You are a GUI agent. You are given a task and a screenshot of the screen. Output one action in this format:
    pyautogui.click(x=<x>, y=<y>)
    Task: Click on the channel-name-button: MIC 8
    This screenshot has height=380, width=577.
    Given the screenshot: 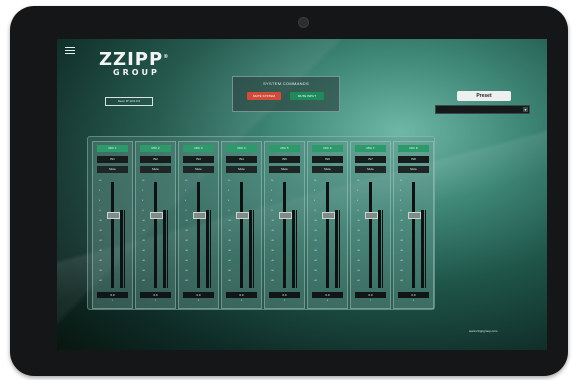 What is the action you would take?
    pyautogui.click(x=413, y=148)
    